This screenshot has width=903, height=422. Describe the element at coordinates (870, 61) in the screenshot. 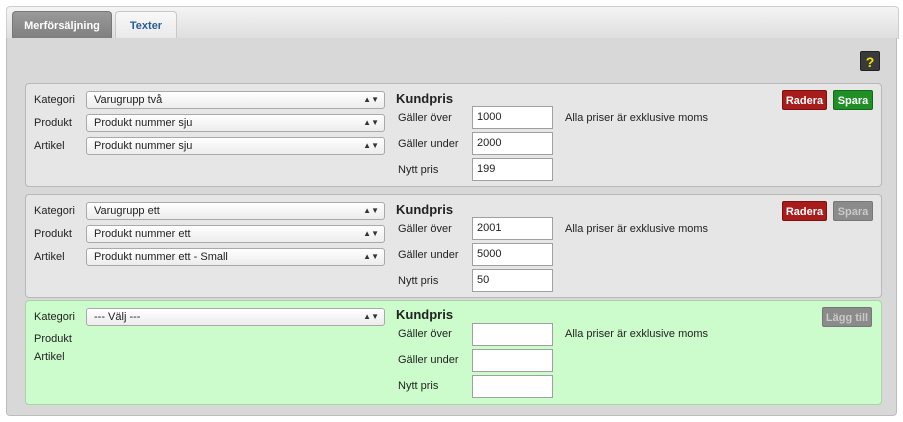

I see `help-icon: ?` at that location.